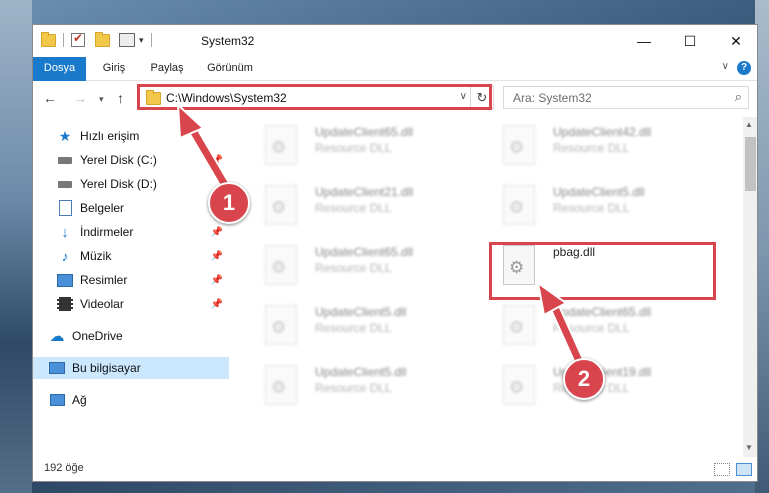 The image size is (769, 493). Describe the element at coordinates (744, 469) in the screenshot. I see `large-icons-view-icon` at that location.